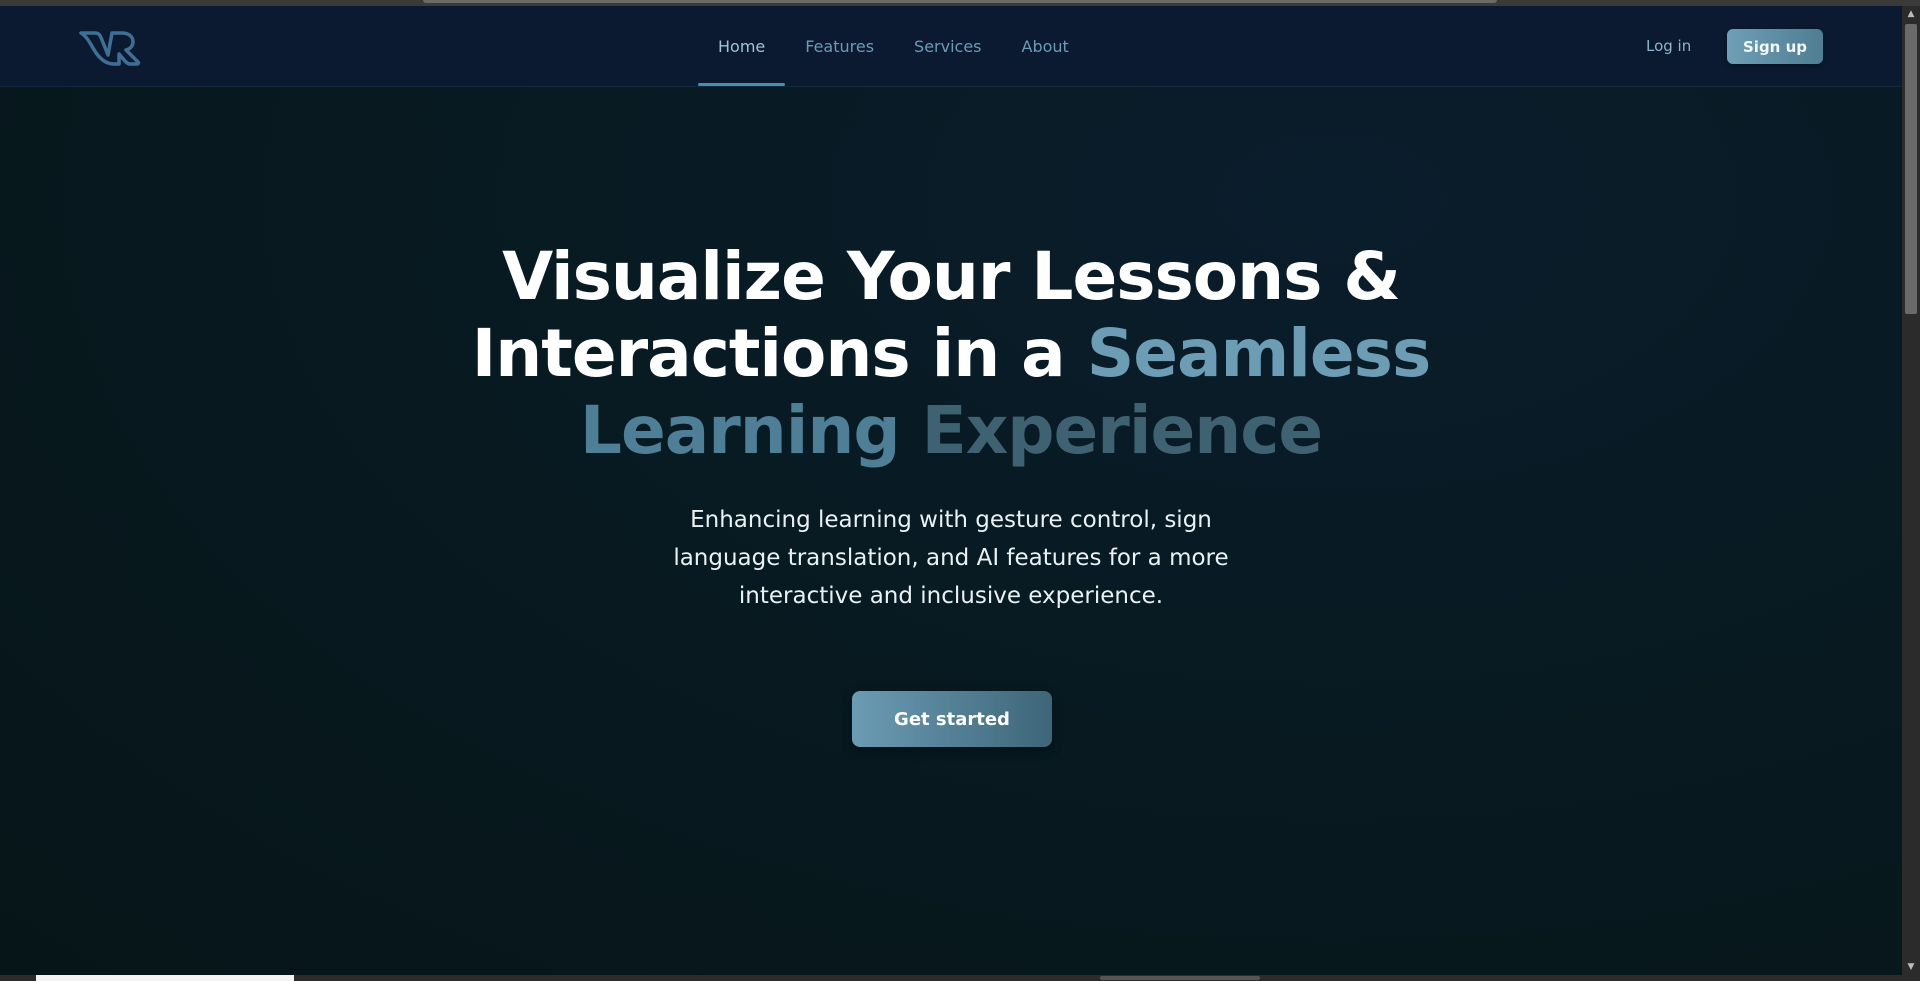 This screenshot has height=981, width=1920. What do you see at coordinates (1911, 967) in the screenshot?
I see `scroll-down-arrow-icon: ▼` at bounding box center [1911, 967].